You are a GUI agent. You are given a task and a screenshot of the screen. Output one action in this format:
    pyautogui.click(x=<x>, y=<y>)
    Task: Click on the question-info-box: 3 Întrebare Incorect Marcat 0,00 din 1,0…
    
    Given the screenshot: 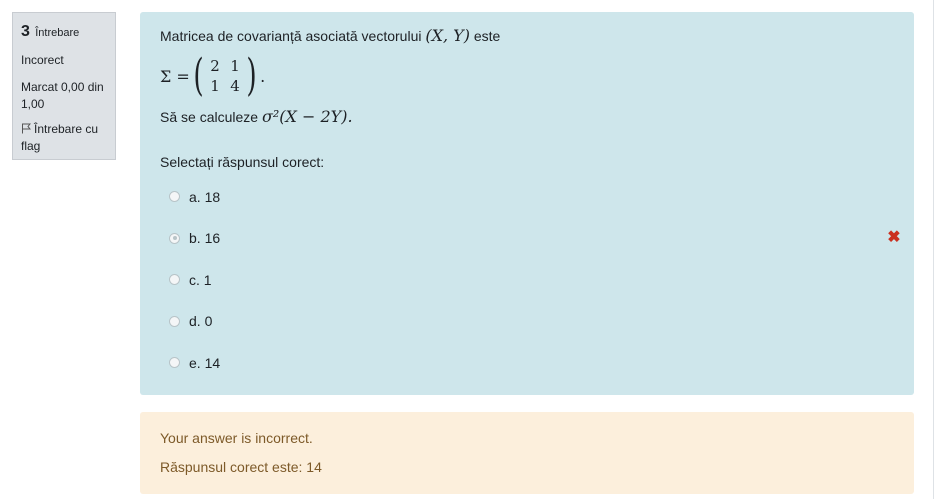 What is the action you would take?
    pyautogui.click(x=64, y=86)
    